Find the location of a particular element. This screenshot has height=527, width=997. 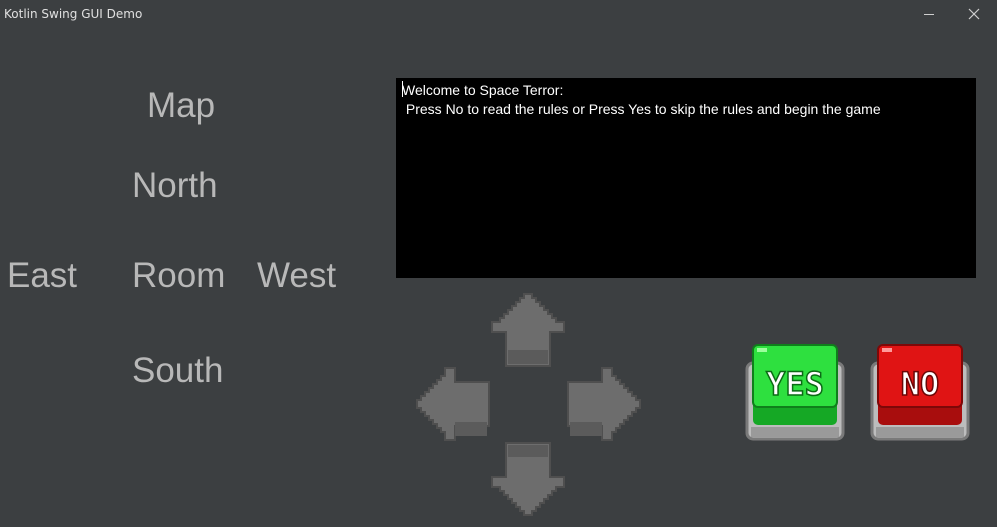

arrow-left-icon is located at coordinates (453, 404).